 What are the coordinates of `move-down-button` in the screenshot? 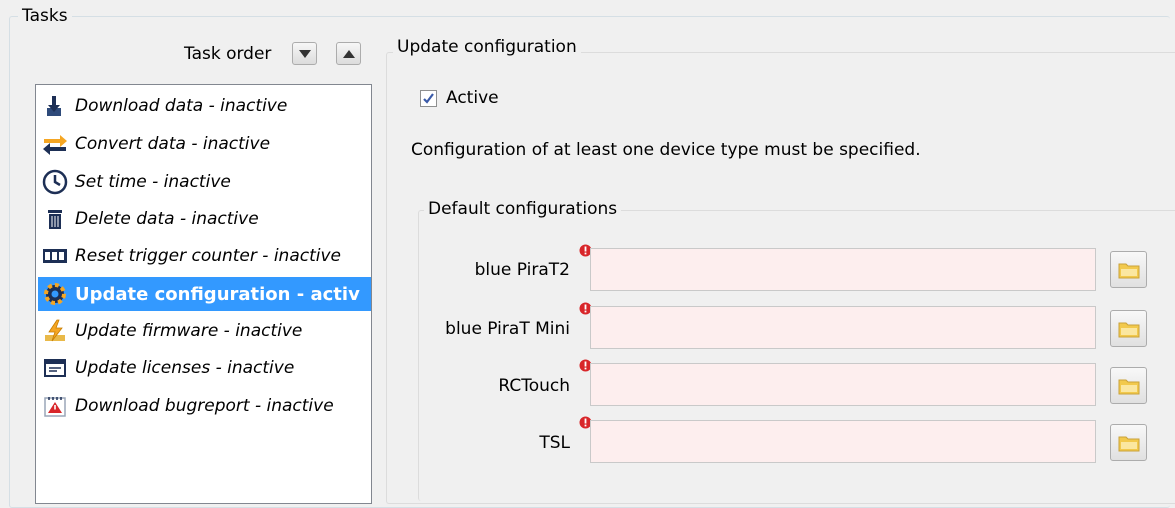 It's located at (304, 53).